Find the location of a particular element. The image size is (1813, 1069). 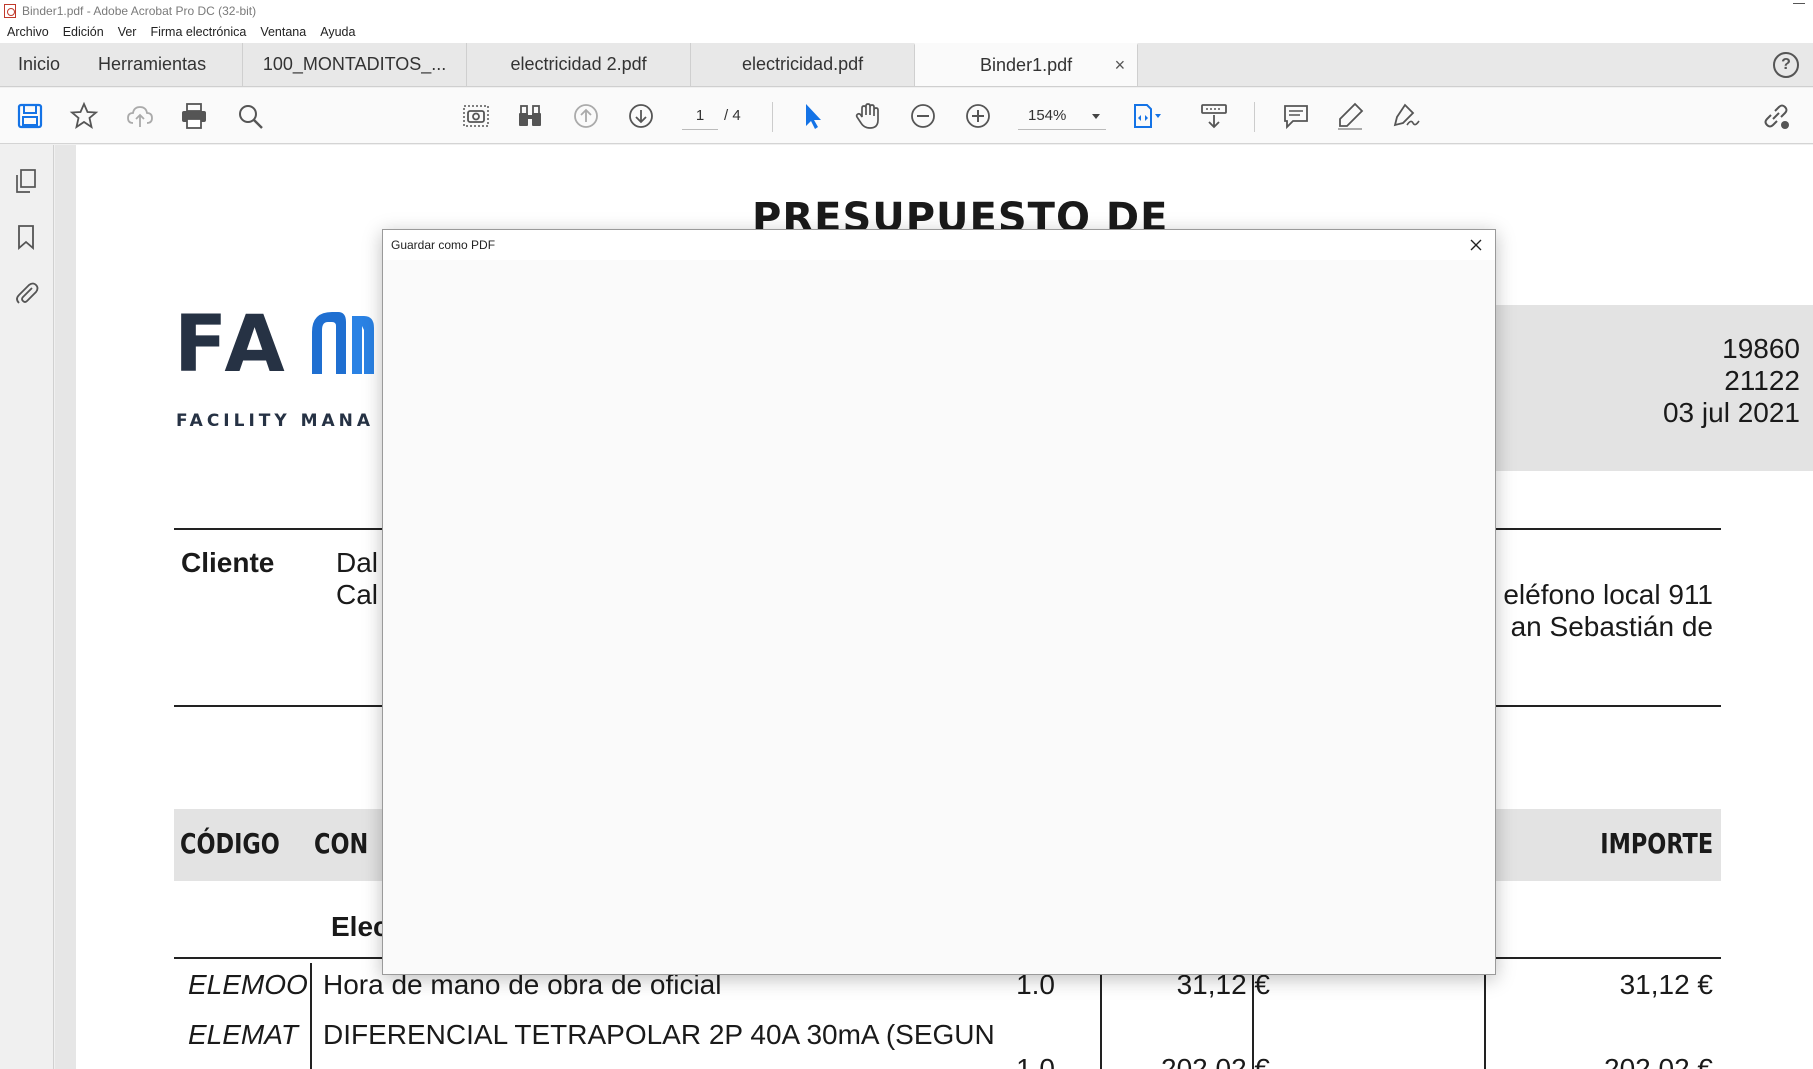

hand-tool-icon is located at coordinates (868, 116).